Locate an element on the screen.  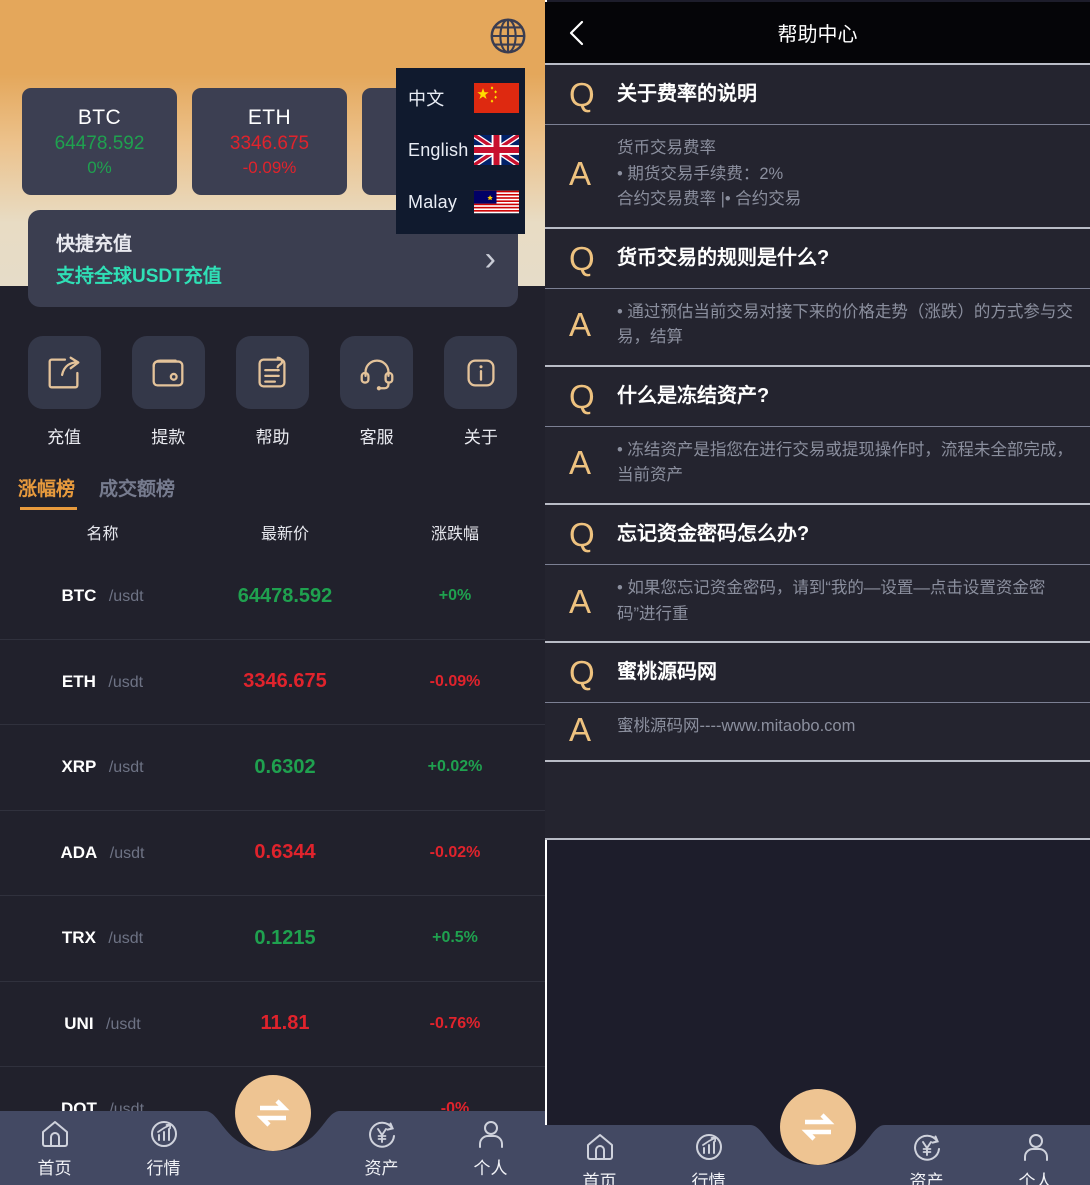
column-header-price: 最新价 is located at coordinates (284, 534).